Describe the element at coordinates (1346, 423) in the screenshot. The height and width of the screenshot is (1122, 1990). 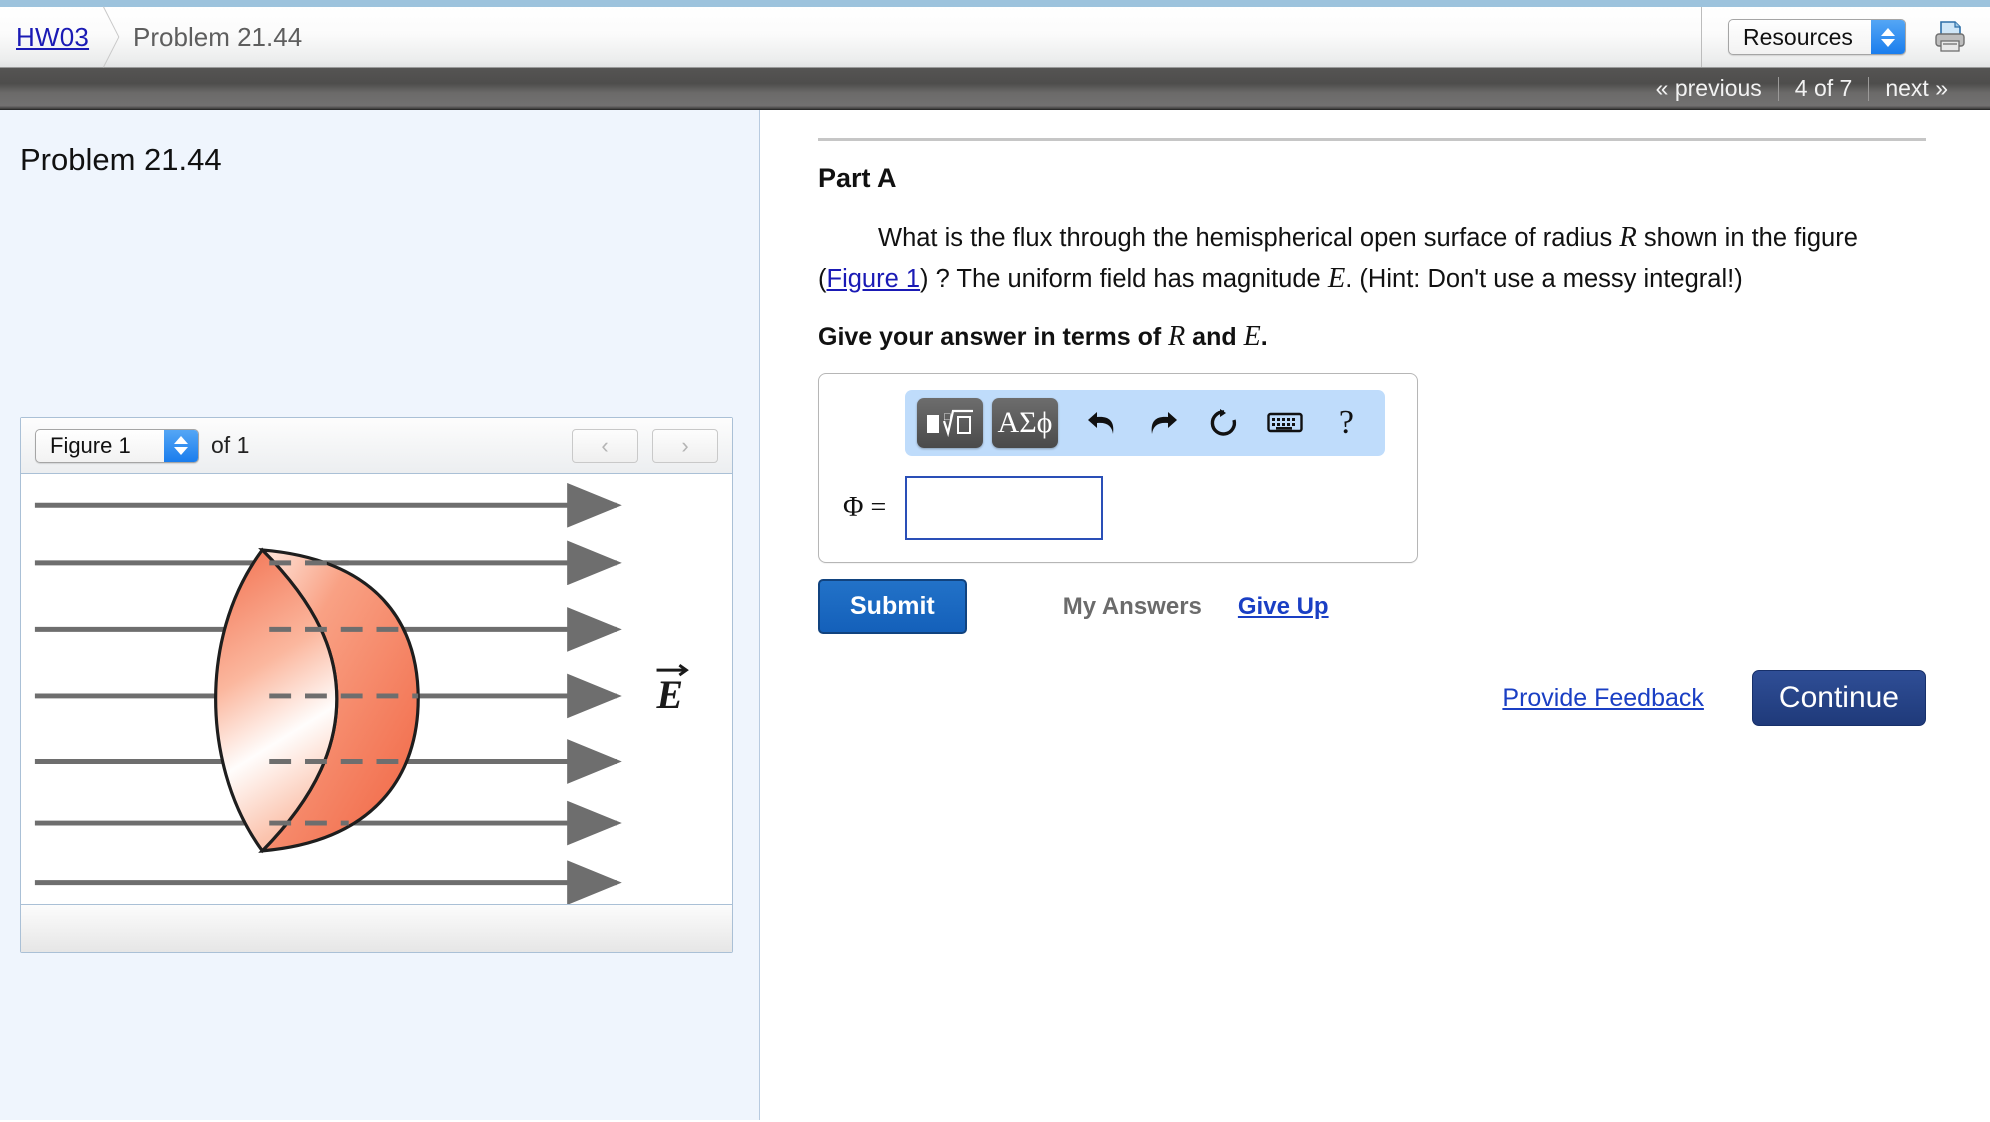
I see `help-button: ?` at that location.